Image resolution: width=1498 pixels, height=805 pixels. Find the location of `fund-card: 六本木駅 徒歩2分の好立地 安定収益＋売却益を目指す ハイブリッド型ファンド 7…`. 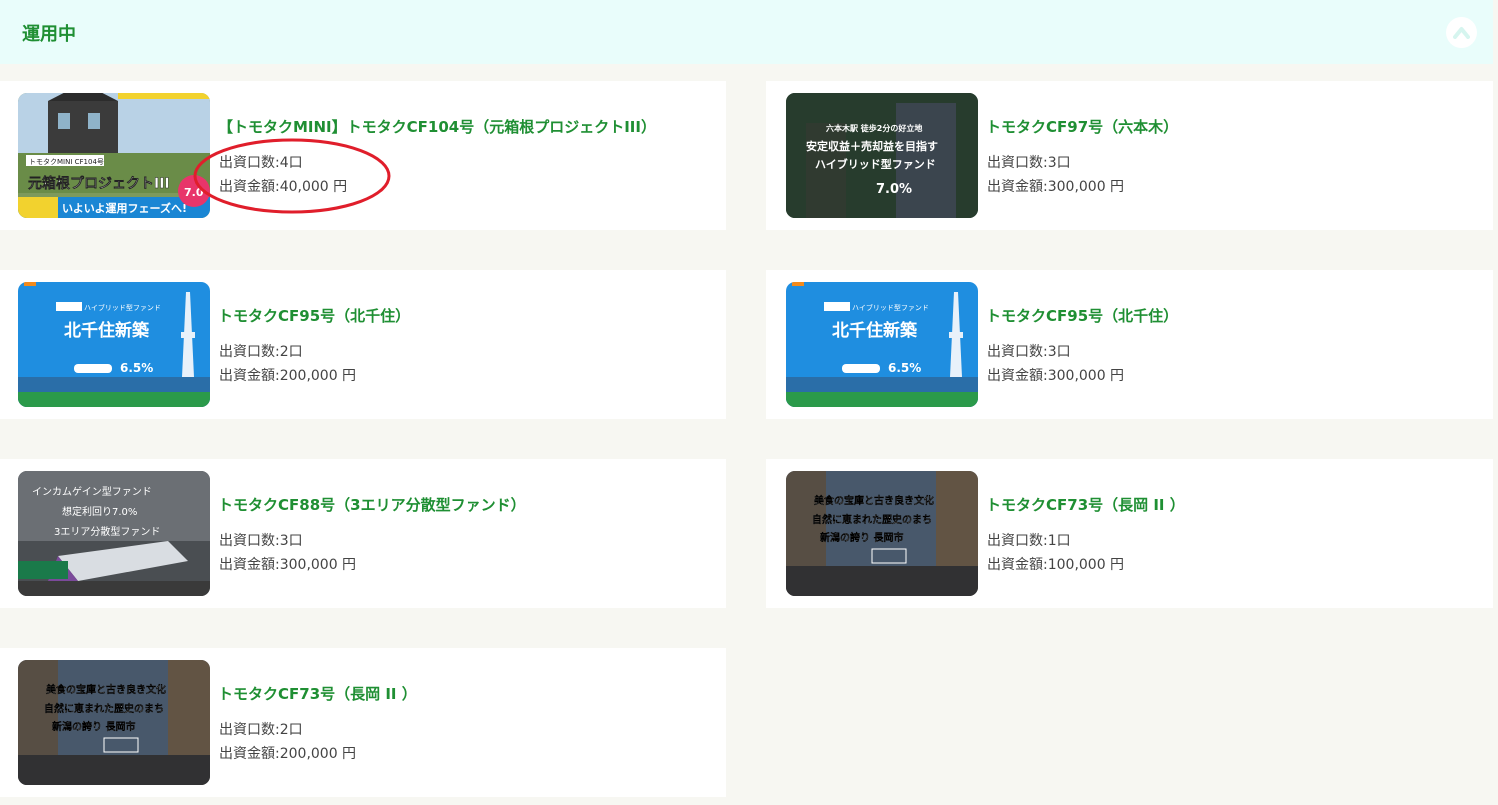

fund-card: 六本木駅 徒歩2分の好立地 安定収益＋売却益を目指す ハイブリッド型ファンド 7… is located at coordinates (1129, 155).